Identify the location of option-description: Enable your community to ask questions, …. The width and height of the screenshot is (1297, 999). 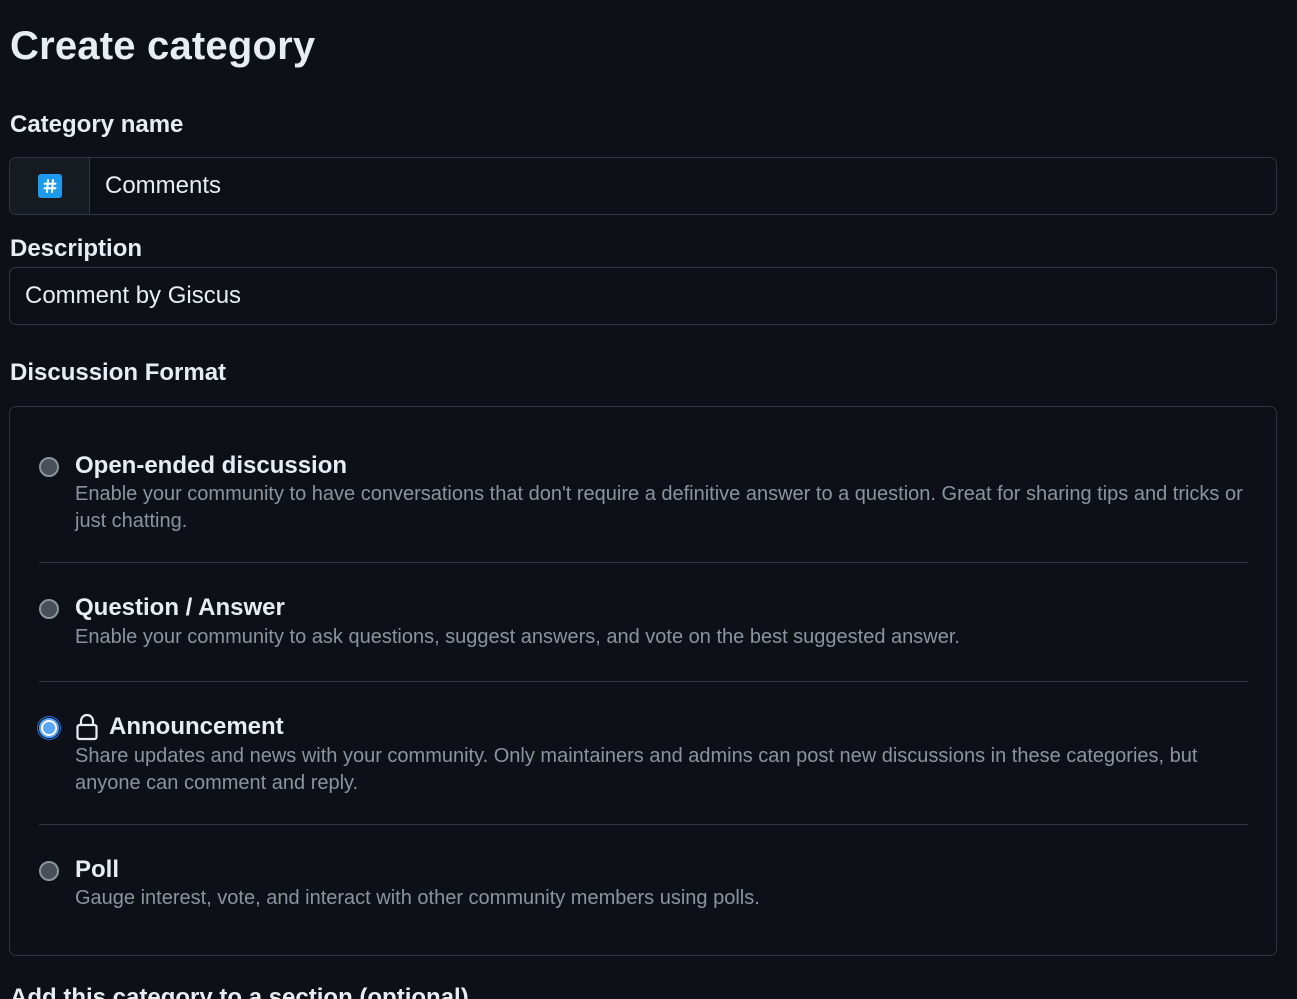
(517, 637).